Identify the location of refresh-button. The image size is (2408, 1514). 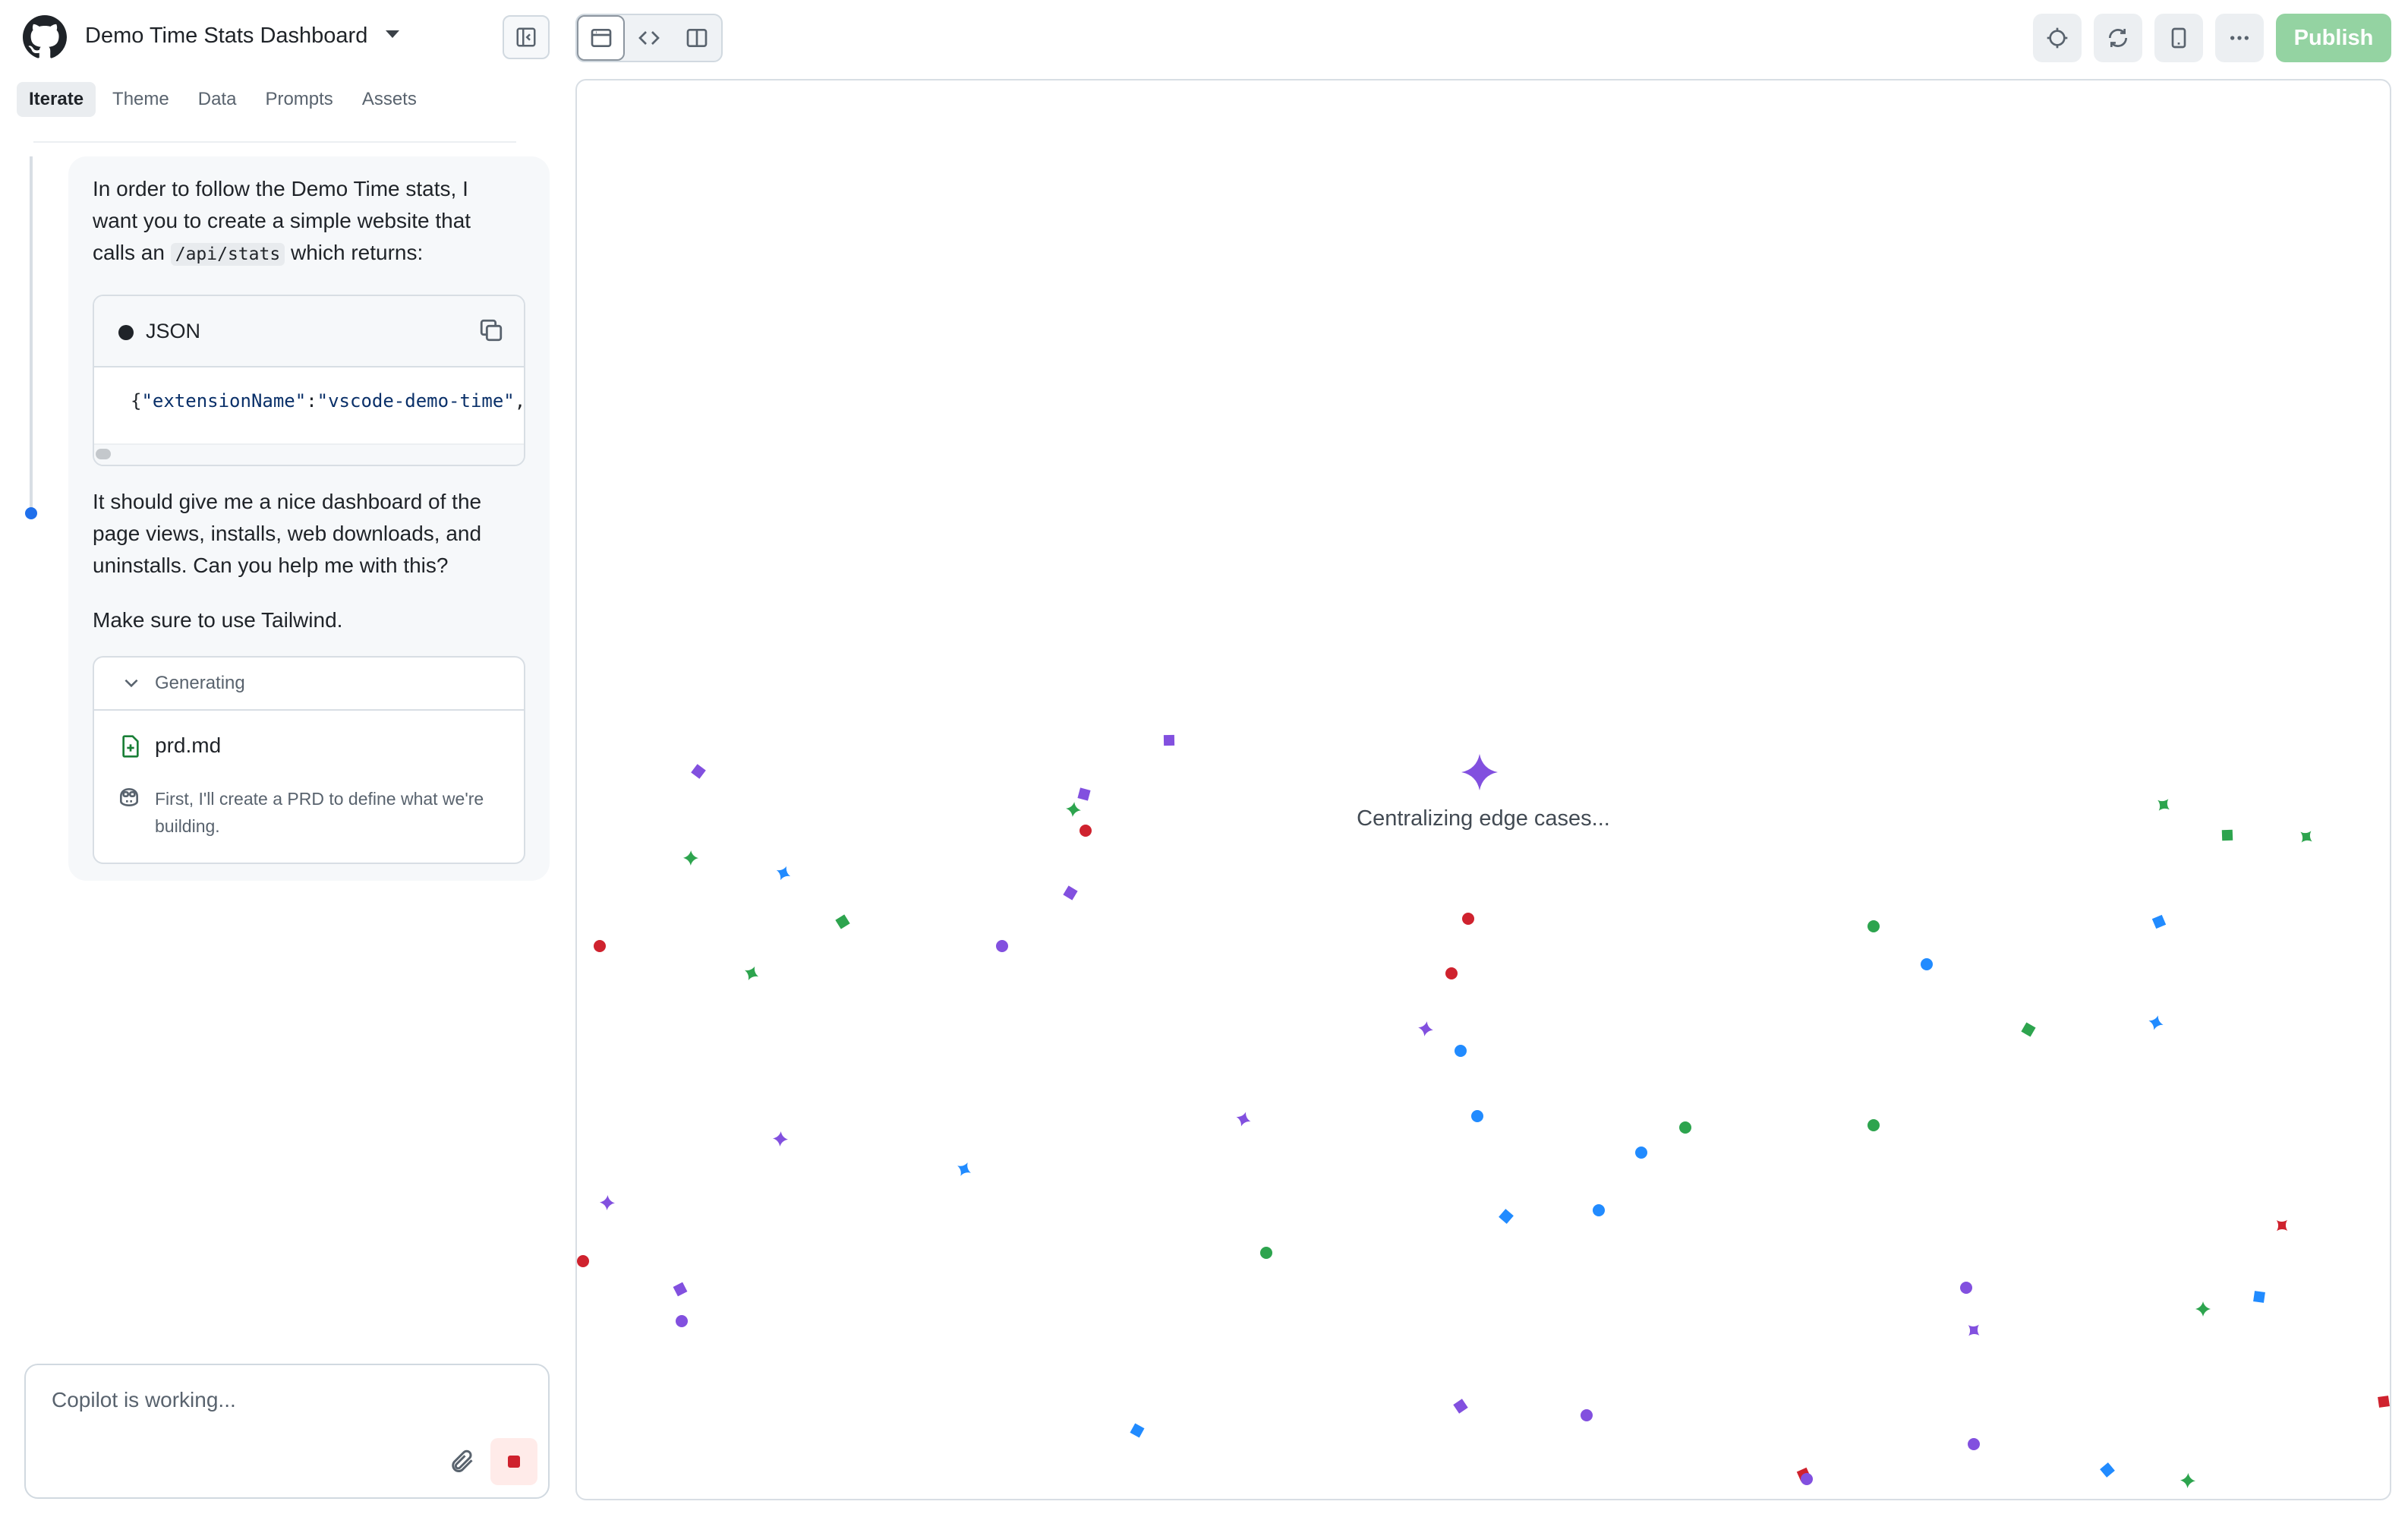
(2118, 38).